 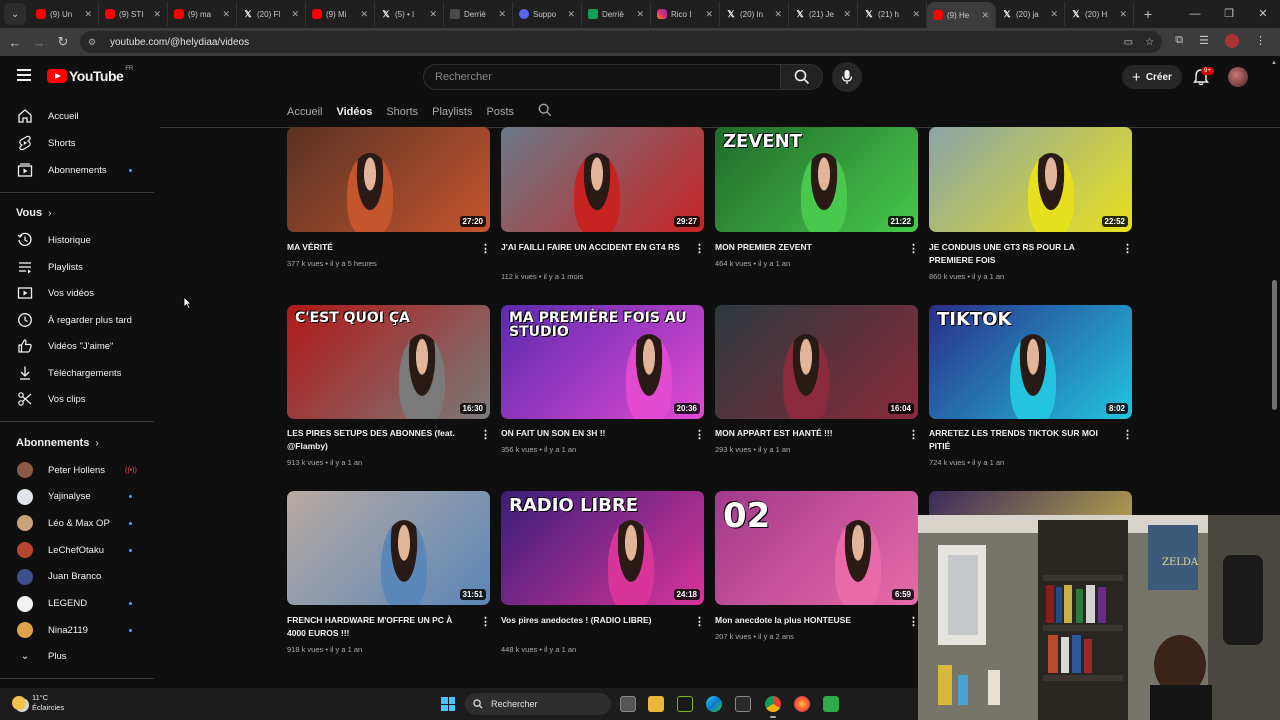 I want to click on video-thumbnail: TIKTOK 8:02, so click(x=1030, y=362).